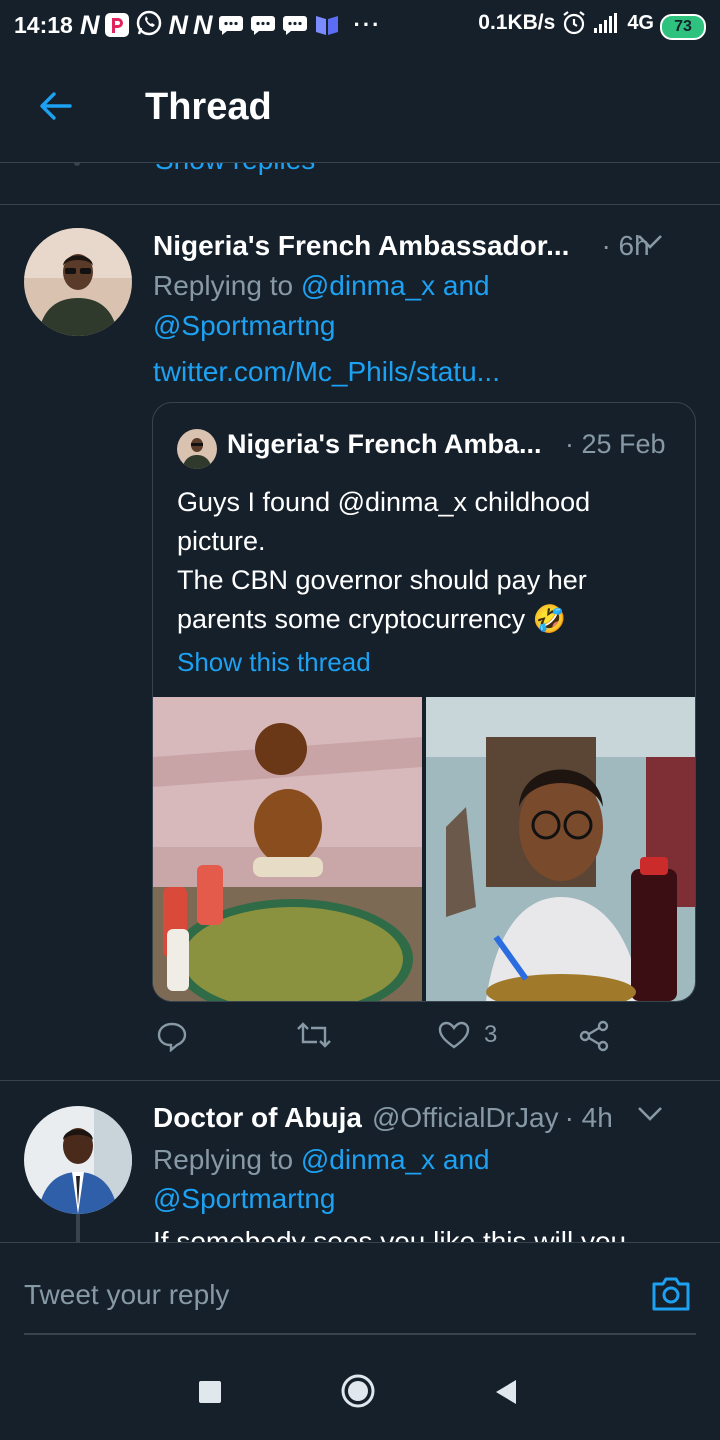 This screenshot has width=720, height=1440. I want to click on tweet-header: Nigeria's French Ambassador... · 6h, so click(421, 246).